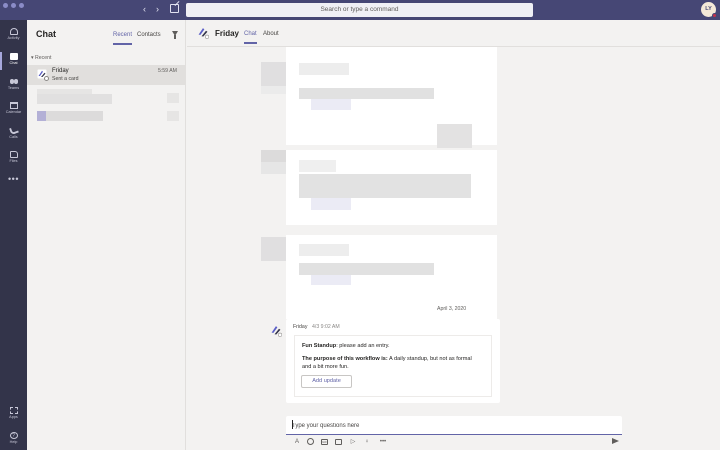  I want to click on search-input: Search or type a command, so click(359, 10).